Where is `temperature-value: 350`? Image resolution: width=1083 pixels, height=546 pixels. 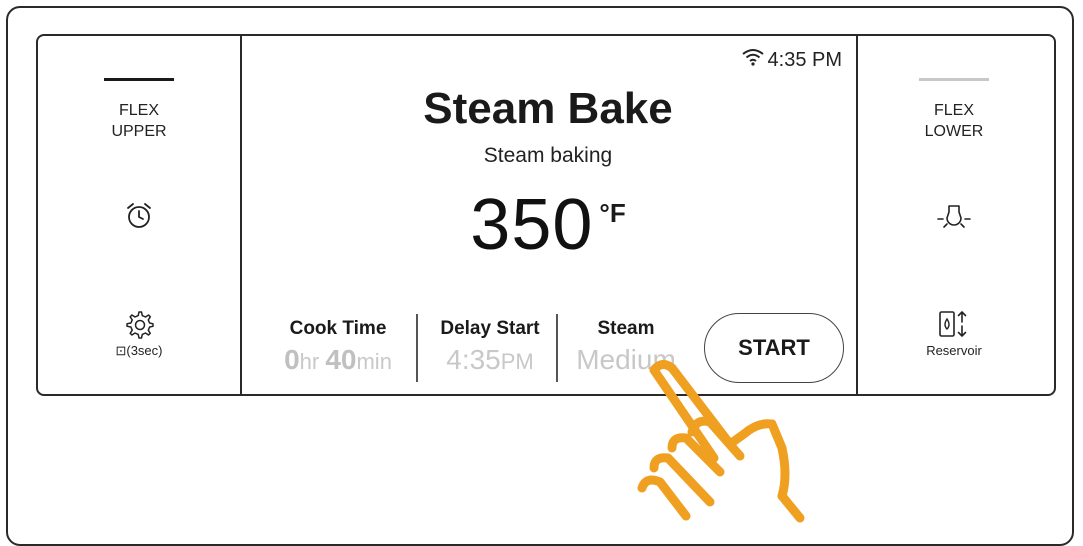
temperature-value: 350 is located at coordinates (532, 225).